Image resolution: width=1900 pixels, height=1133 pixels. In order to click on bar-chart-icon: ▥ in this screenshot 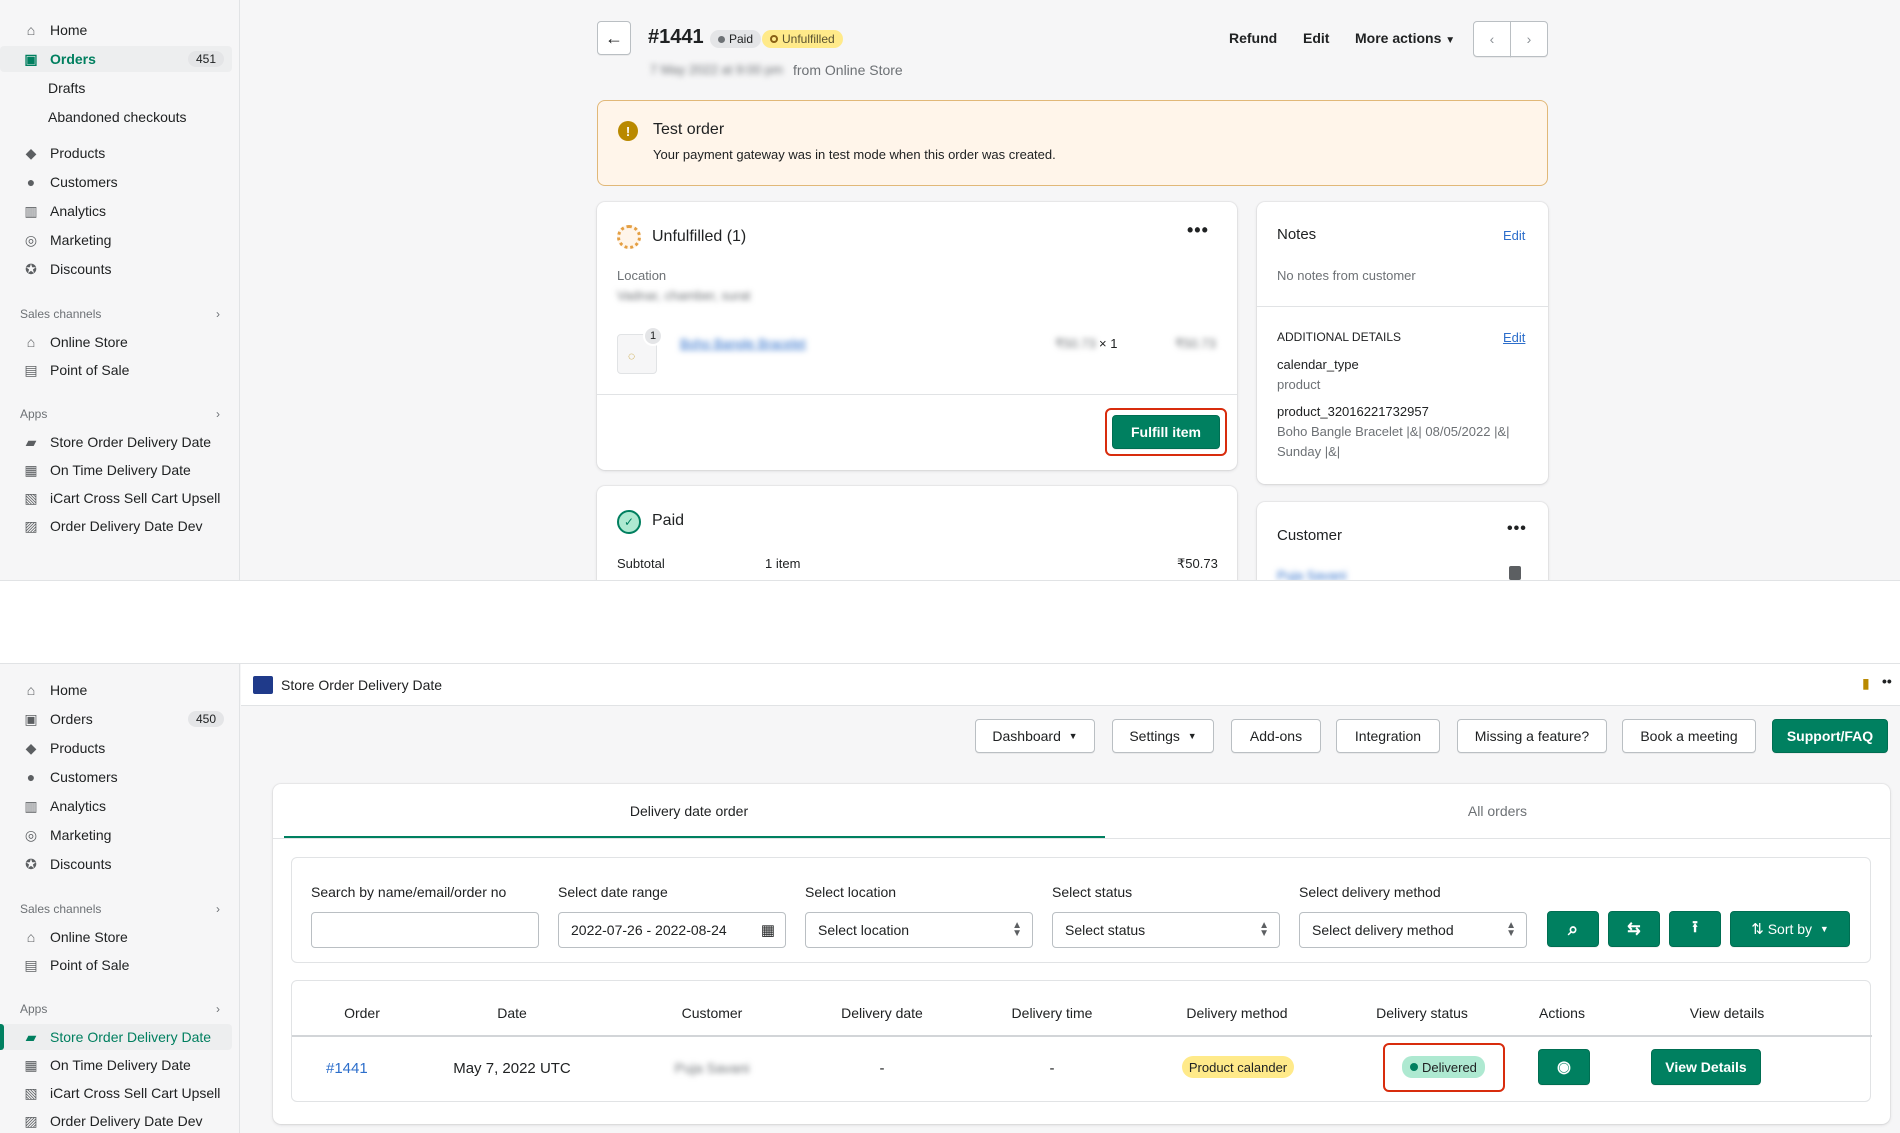, I will do `click(31, 805)`.